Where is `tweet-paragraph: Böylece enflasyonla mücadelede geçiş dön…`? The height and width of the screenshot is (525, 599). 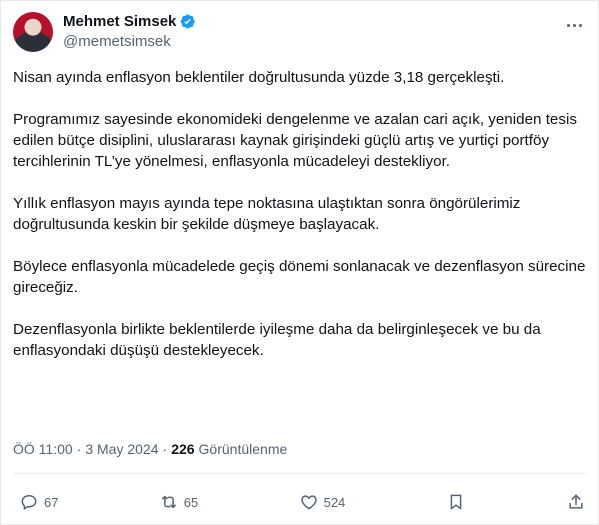
tweet-paragraph: Böylece enflasyonla mücadelede geçiş dön… is located at coordinates (299, 277).